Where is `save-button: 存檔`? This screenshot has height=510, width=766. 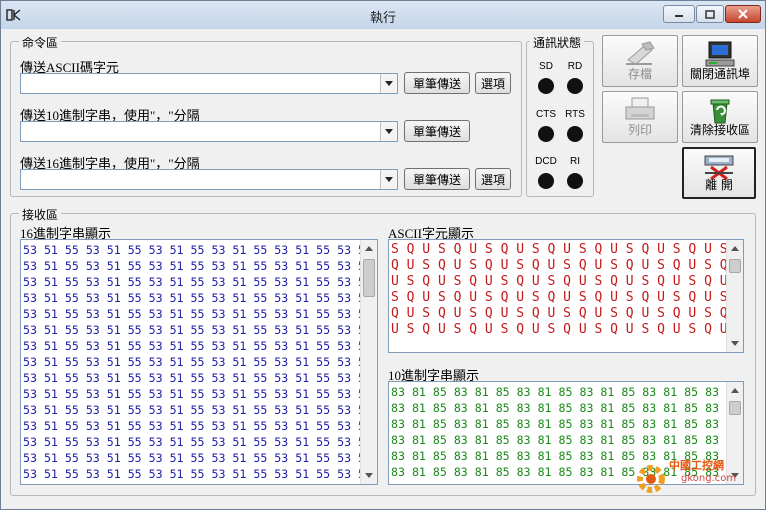 save-button: 存檔 is located at coordinates (640, 61).